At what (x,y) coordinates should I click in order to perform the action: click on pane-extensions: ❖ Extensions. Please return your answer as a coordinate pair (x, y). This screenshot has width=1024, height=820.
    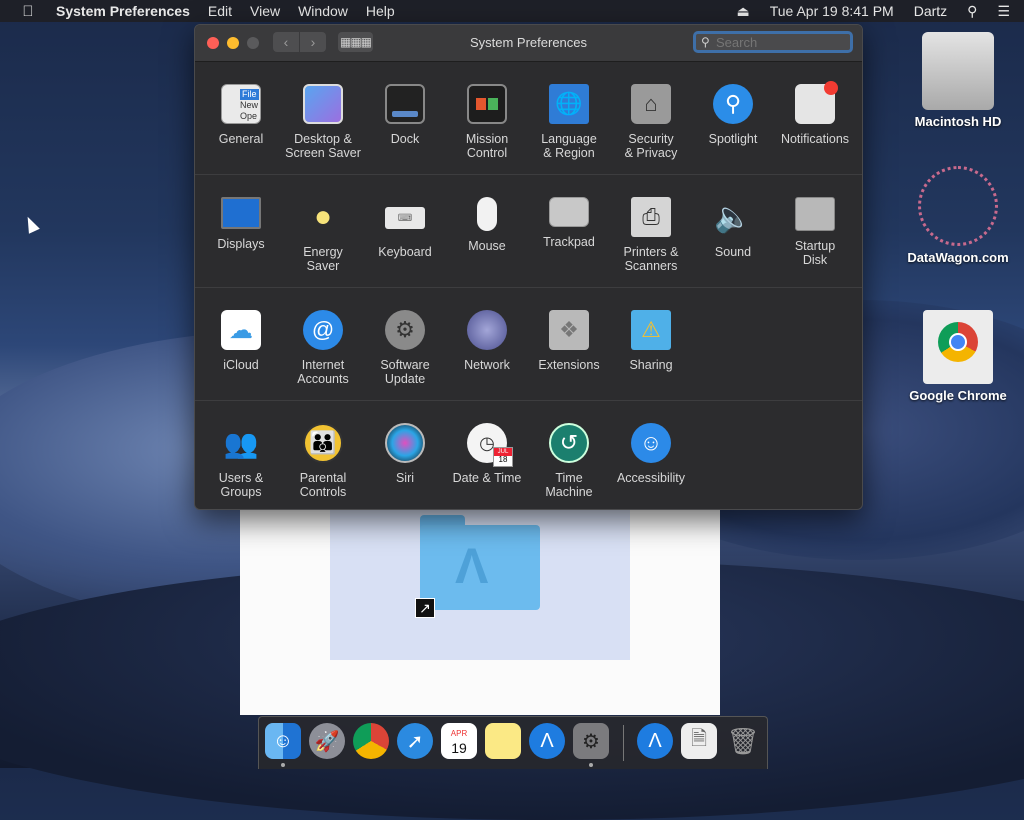
    Looking at the image, I should click on (569, 341).